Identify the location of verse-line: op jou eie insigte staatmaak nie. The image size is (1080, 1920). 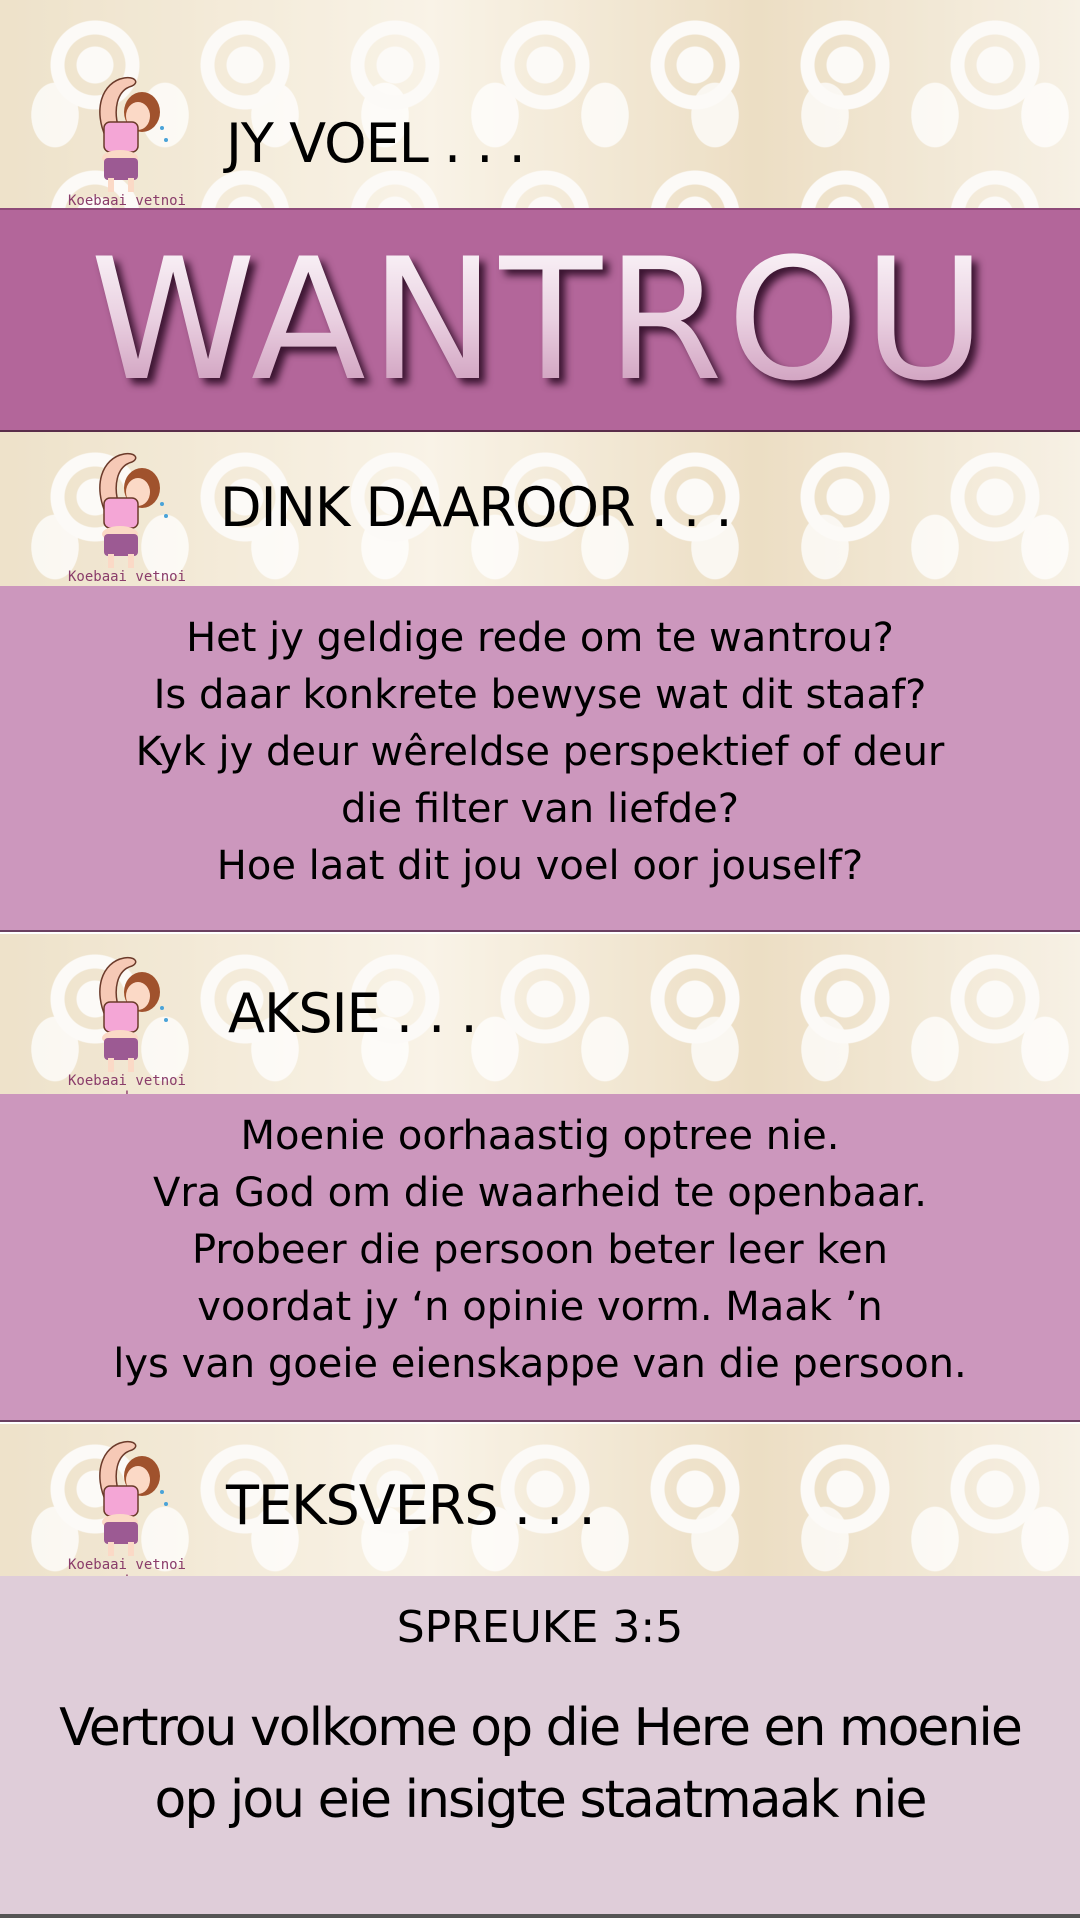
(541, 1800).